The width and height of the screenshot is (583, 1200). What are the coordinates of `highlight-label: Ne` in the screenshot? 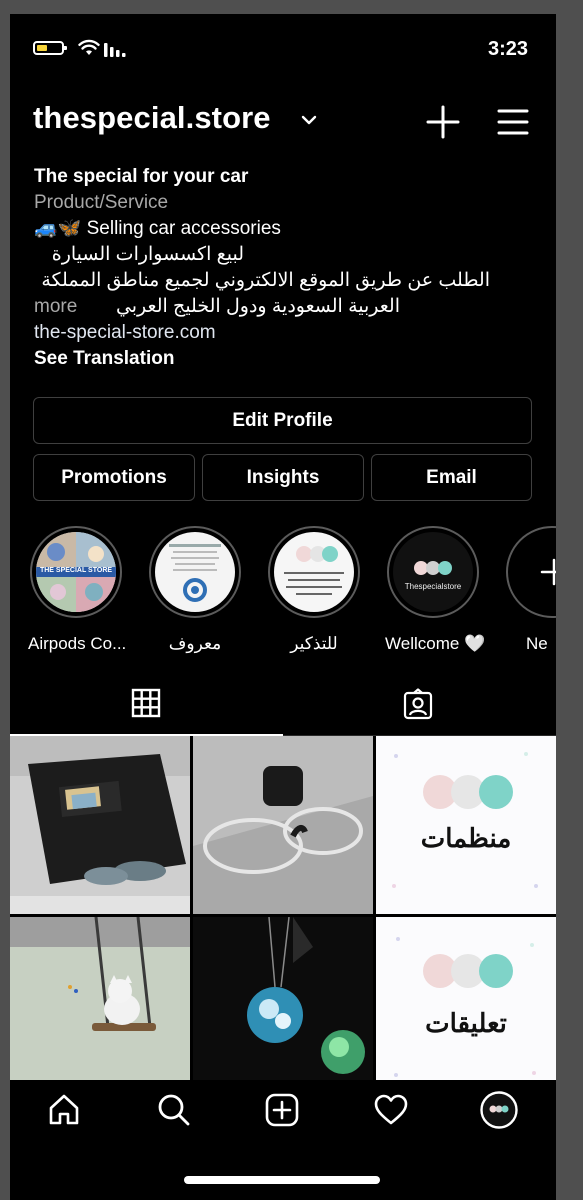 It's located at (537, 643).